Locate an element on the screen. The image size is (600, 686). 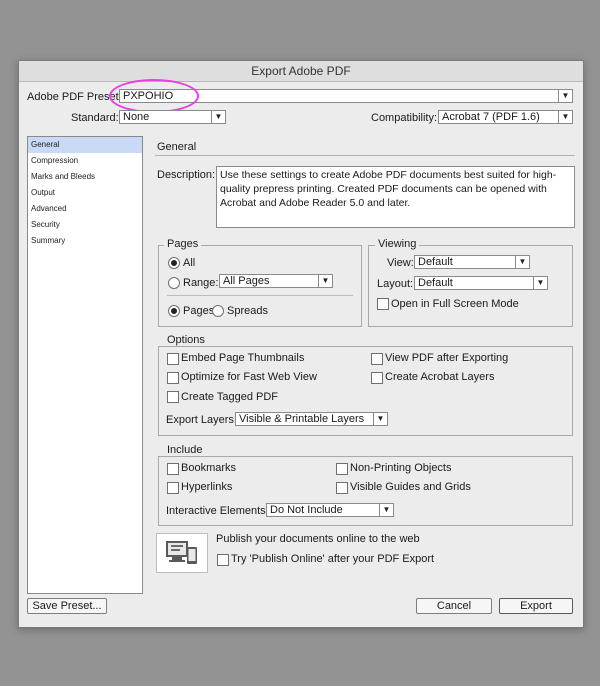
fullscreen-checkbox is located at coordinates (383, 304).